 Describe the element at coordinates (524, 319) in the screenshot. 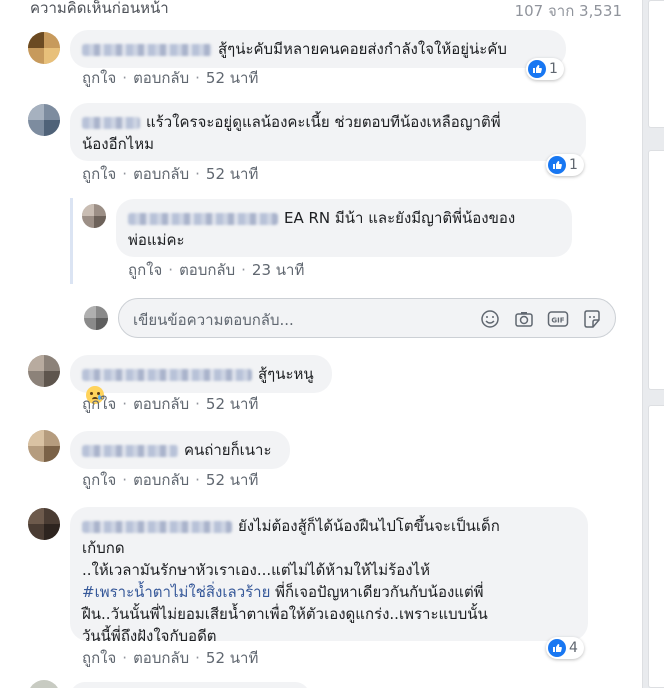

I see `camera-icon` at that location.